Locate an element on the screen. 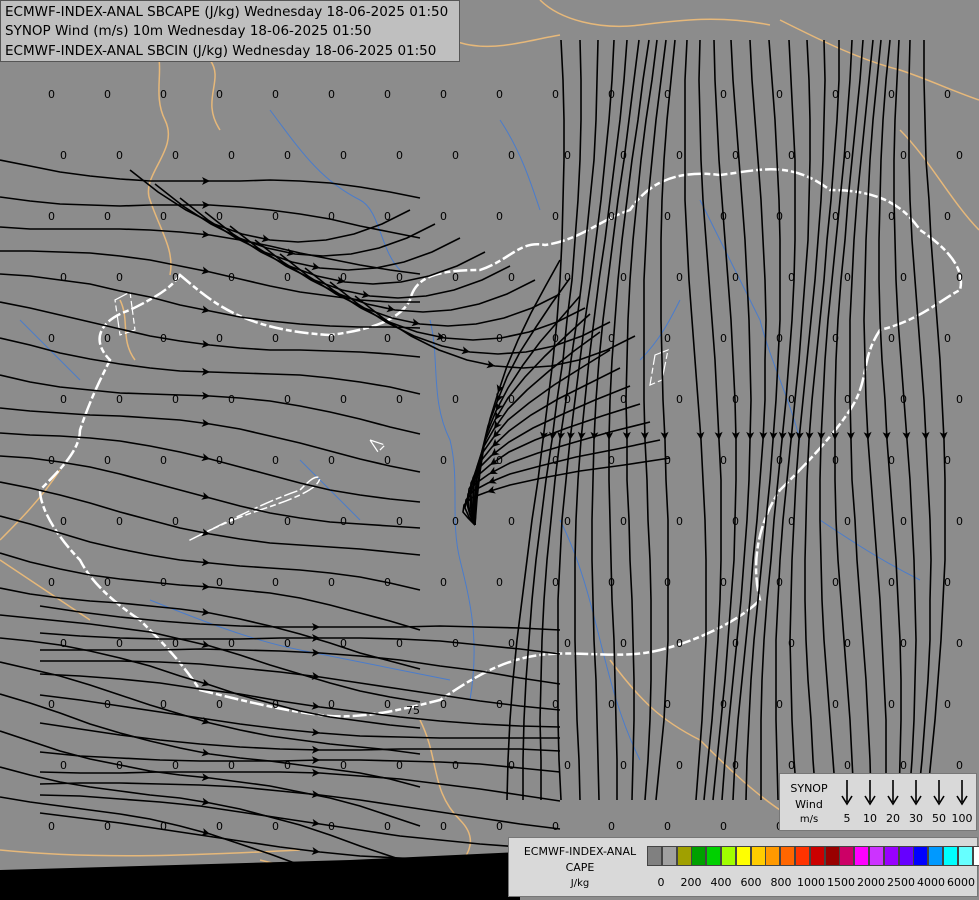  cape-tick-label: 6000 is located at coordinates (961, 882).